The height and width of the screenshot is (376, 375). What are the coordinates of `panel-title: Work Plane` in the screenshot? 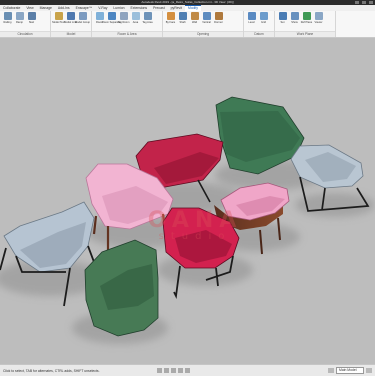 It's located at (305, 34).